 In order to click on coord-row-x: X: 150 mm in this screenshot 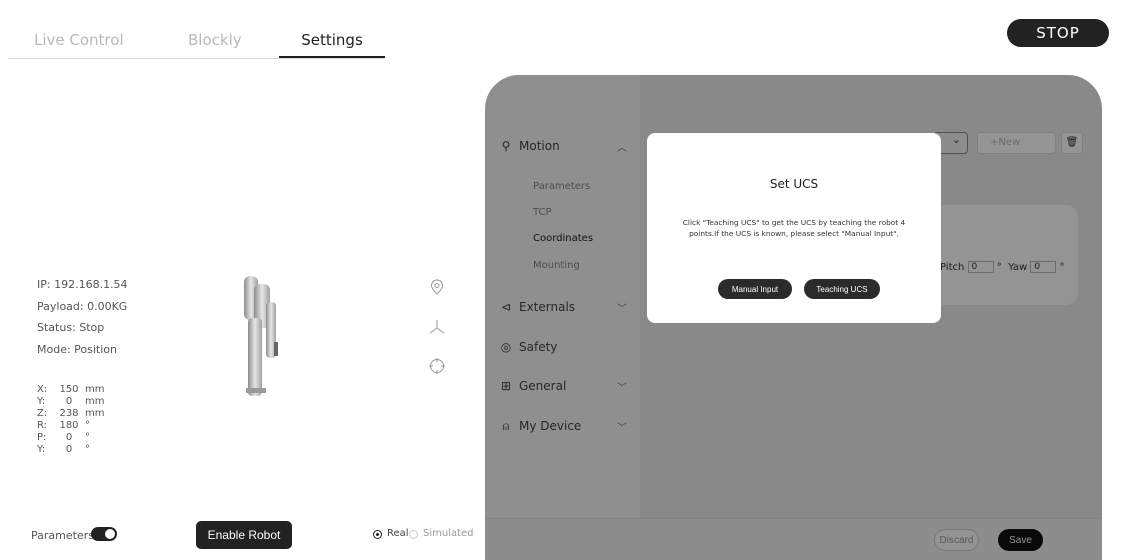, I will do `click(76, 390)`.